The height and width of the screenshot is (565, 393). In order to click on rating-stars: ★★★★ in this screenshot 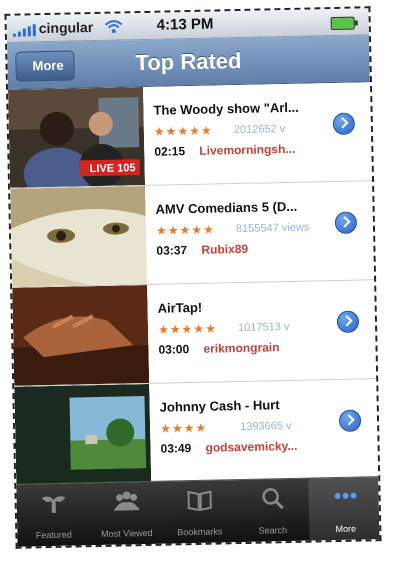, I will do `click(184, 428)`.